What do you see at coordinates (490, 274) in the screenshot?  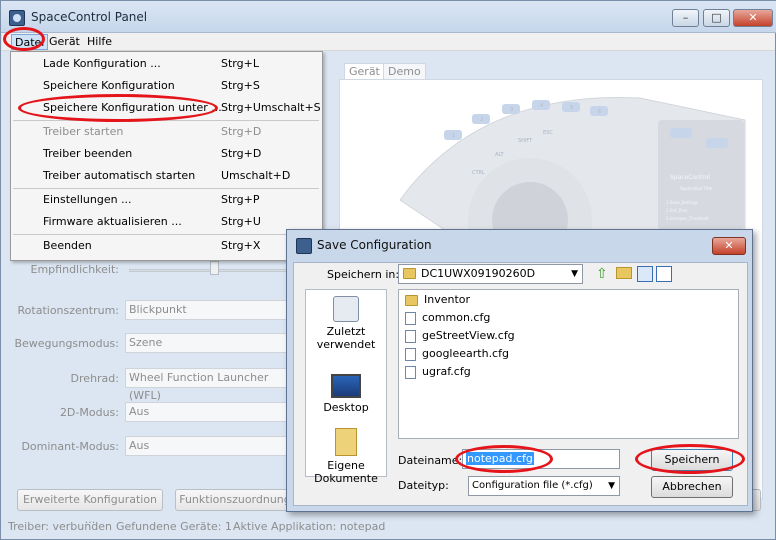 I see `save-in-select: DC1UWX09190260D ▼` at bounding box center [490, 274].